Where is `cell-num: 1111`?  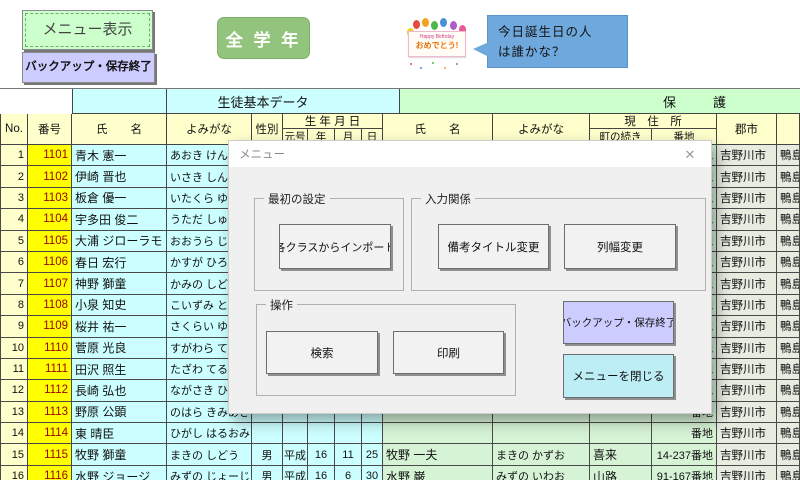 cell-num: 1111 is located at coordinates (50, 369).